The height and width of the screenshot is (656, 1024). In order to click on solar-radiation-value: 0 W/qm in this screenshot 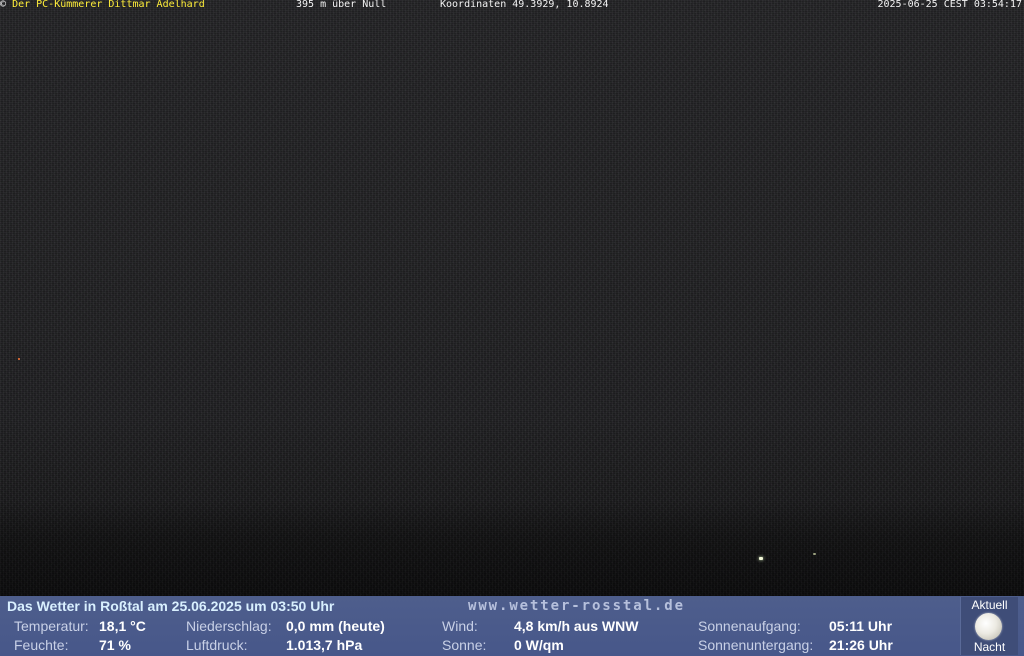, I will do `click(539, 645)`.